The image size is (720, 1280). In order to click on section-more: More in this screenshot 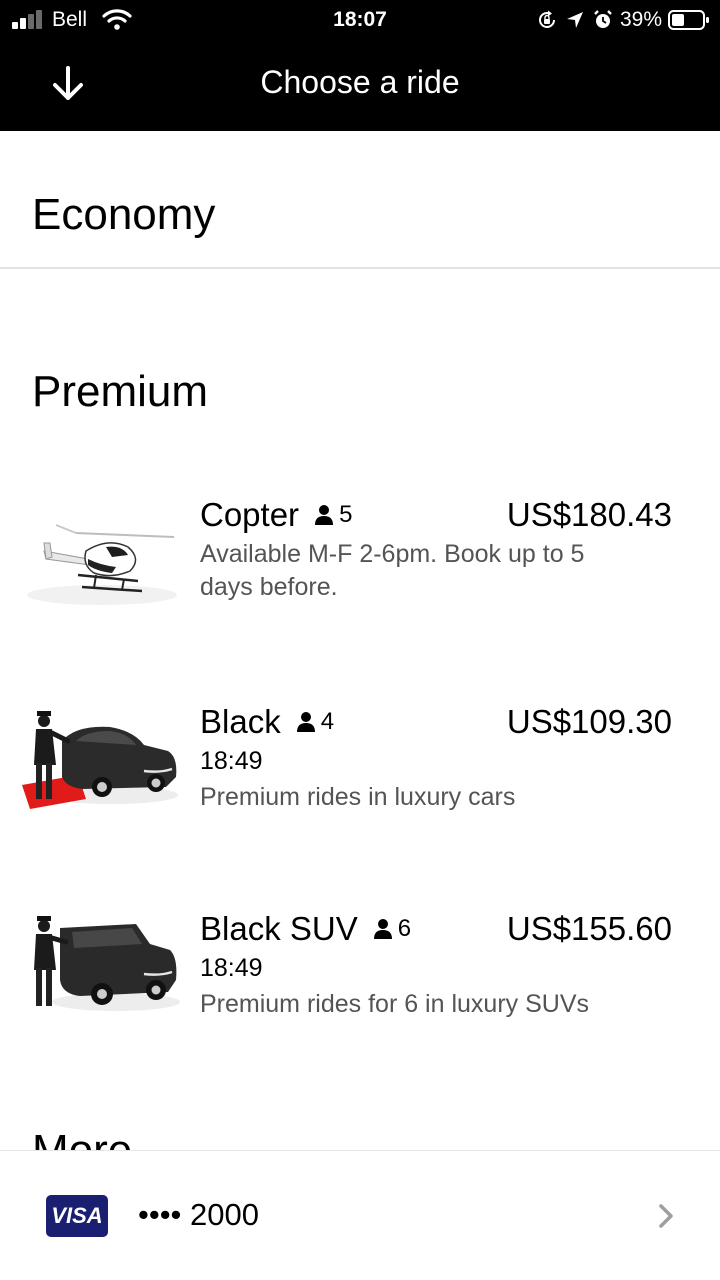, I will do `click(132, 1138)`.